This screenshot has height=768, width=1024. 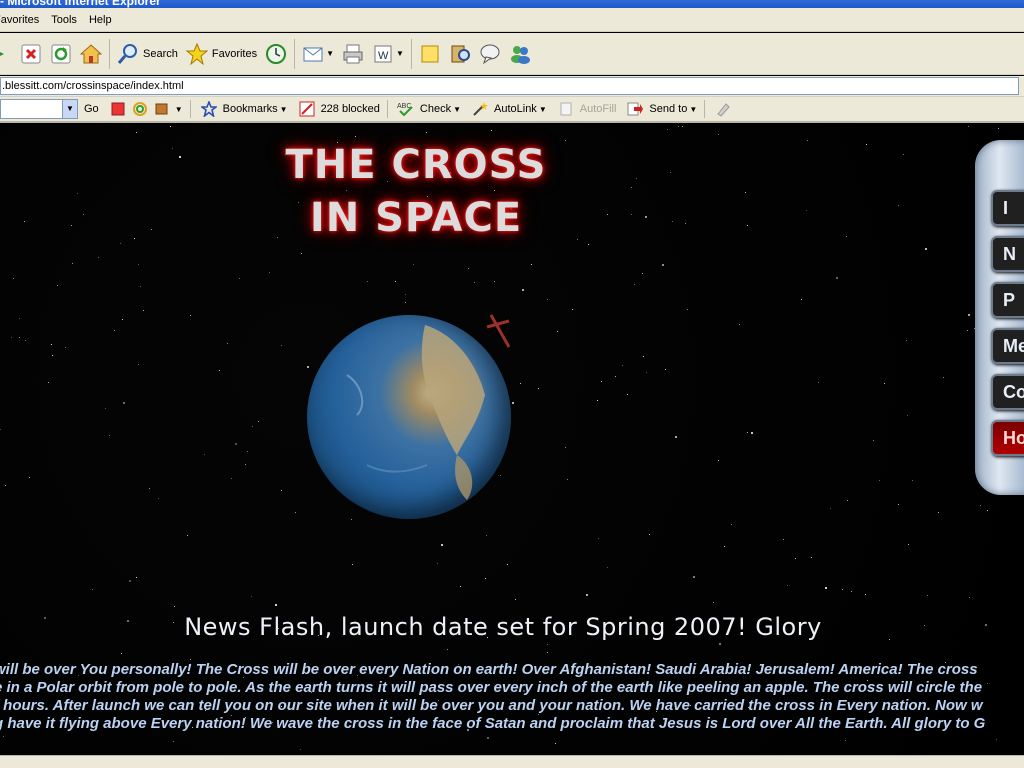 What do you see at coordinates (128, 54) in the screenshot?
I see `search-icon` at bounding box center [128, 54].